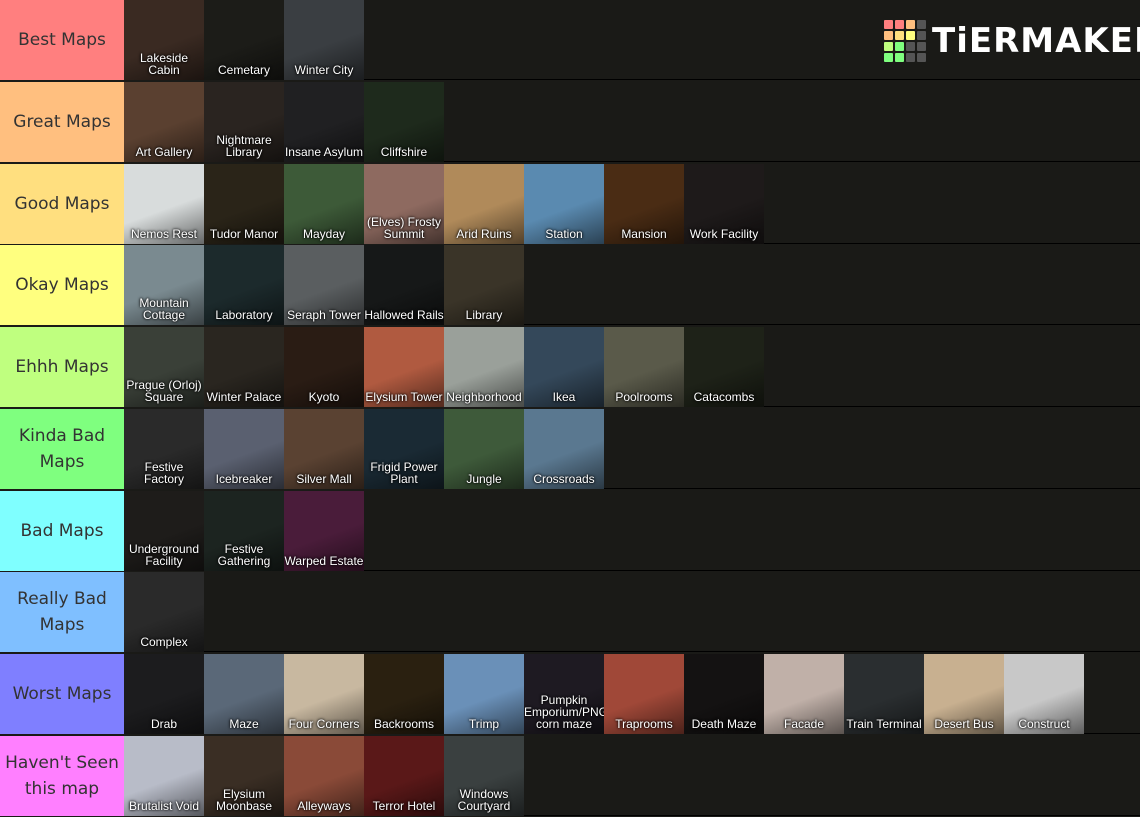  What do you see at coordinates (644, 694) in the screenshot?
I see `map-tile: Traprooms` at bounding box center [644, 694].